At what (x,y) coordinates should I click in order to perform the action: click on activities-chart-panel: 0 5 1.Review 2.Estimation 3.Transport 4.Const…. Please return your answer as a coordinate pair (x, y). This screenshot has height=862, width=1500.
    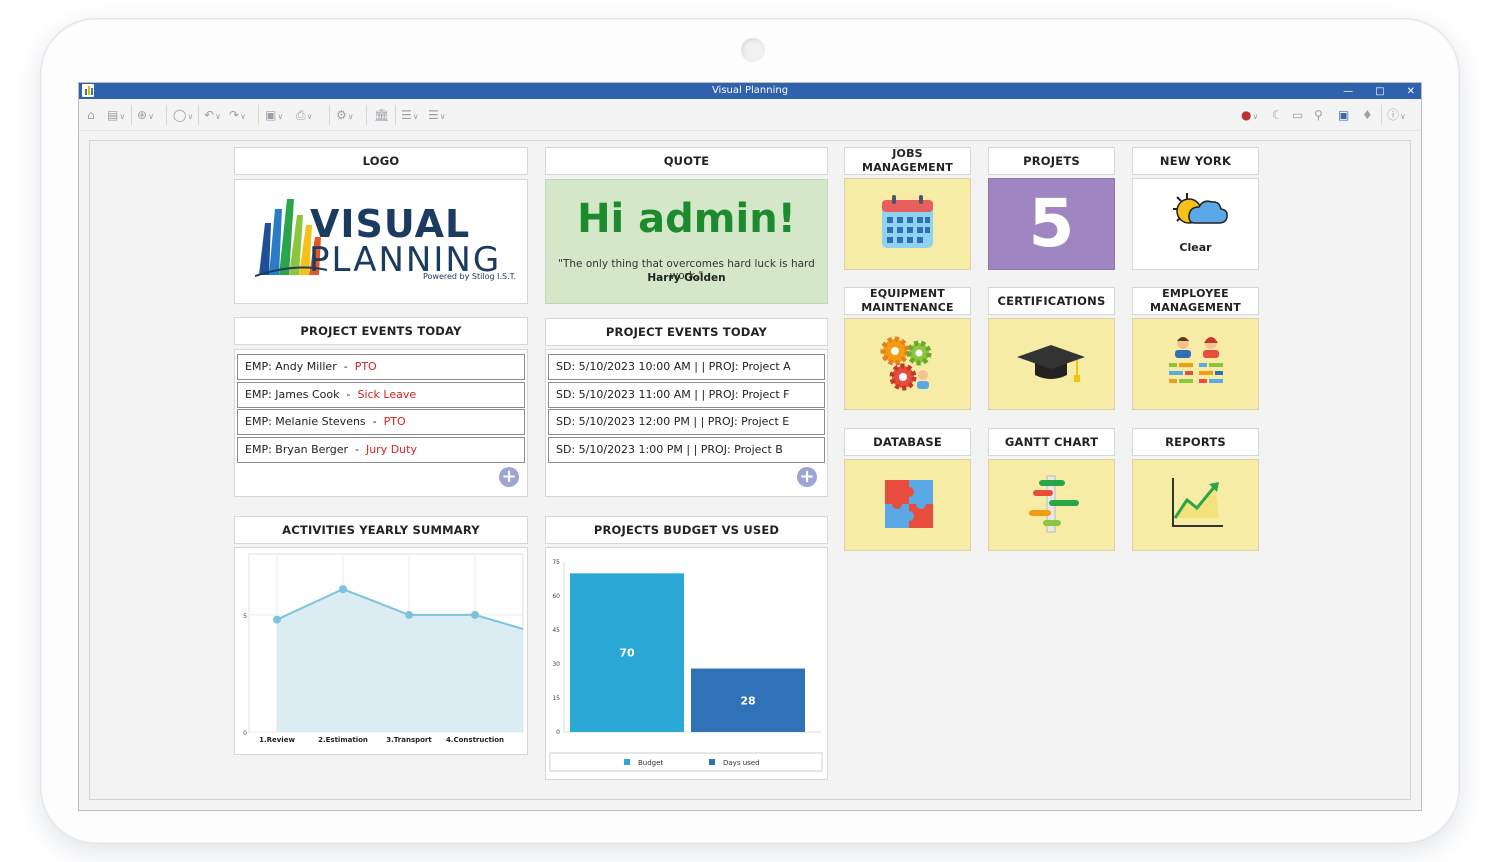
    Looking at the image, I should click on (381, 651).